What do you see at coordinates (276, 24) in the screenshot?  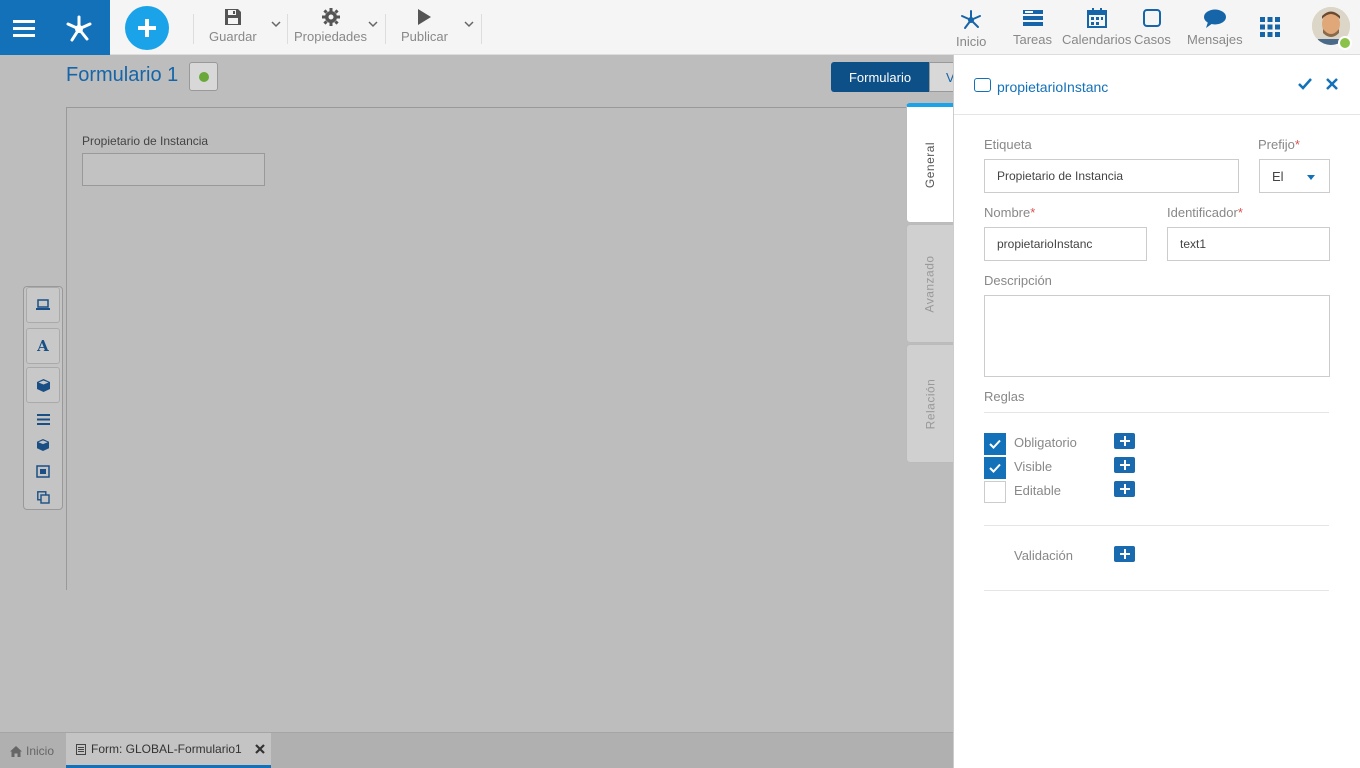 I see `save-dropdown-chevron-icon` at bounding box center [276, 24].